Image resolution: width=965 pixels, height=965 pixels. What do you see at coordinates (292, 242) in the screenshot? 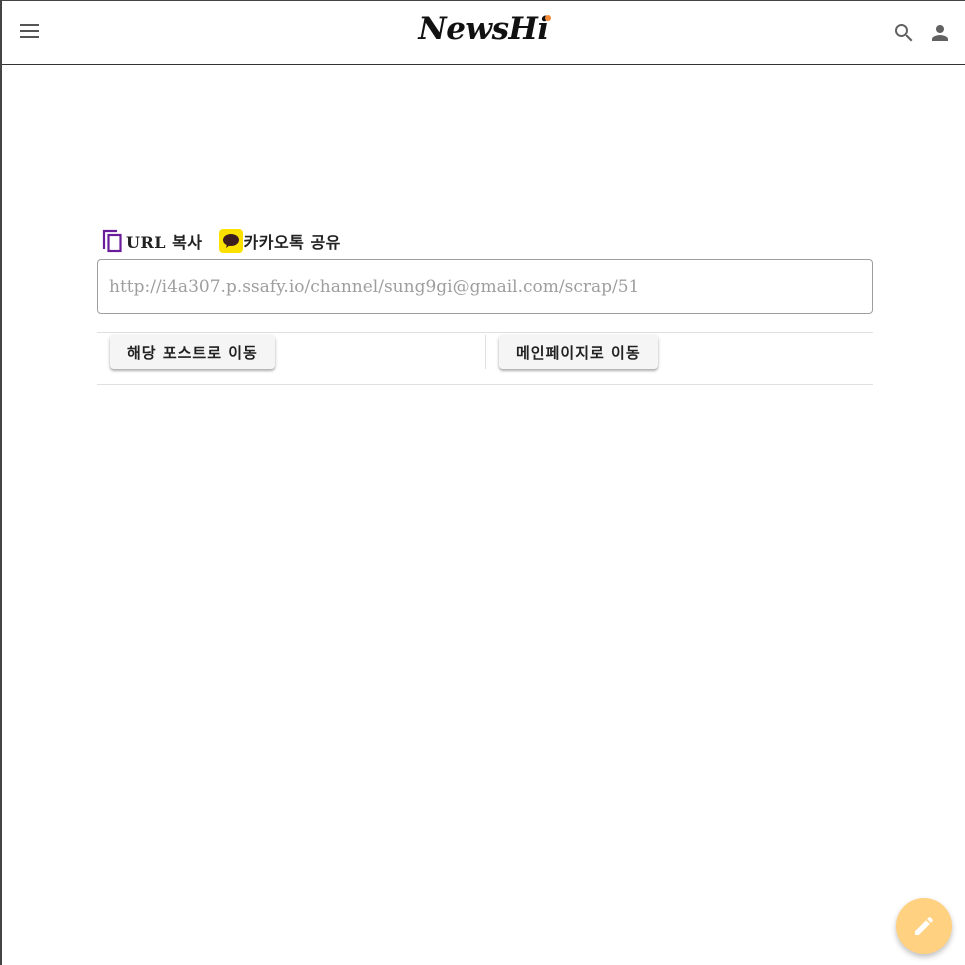
I see `kakao-share-label: 카카오톡 공유` at bounding box center [292, 242].